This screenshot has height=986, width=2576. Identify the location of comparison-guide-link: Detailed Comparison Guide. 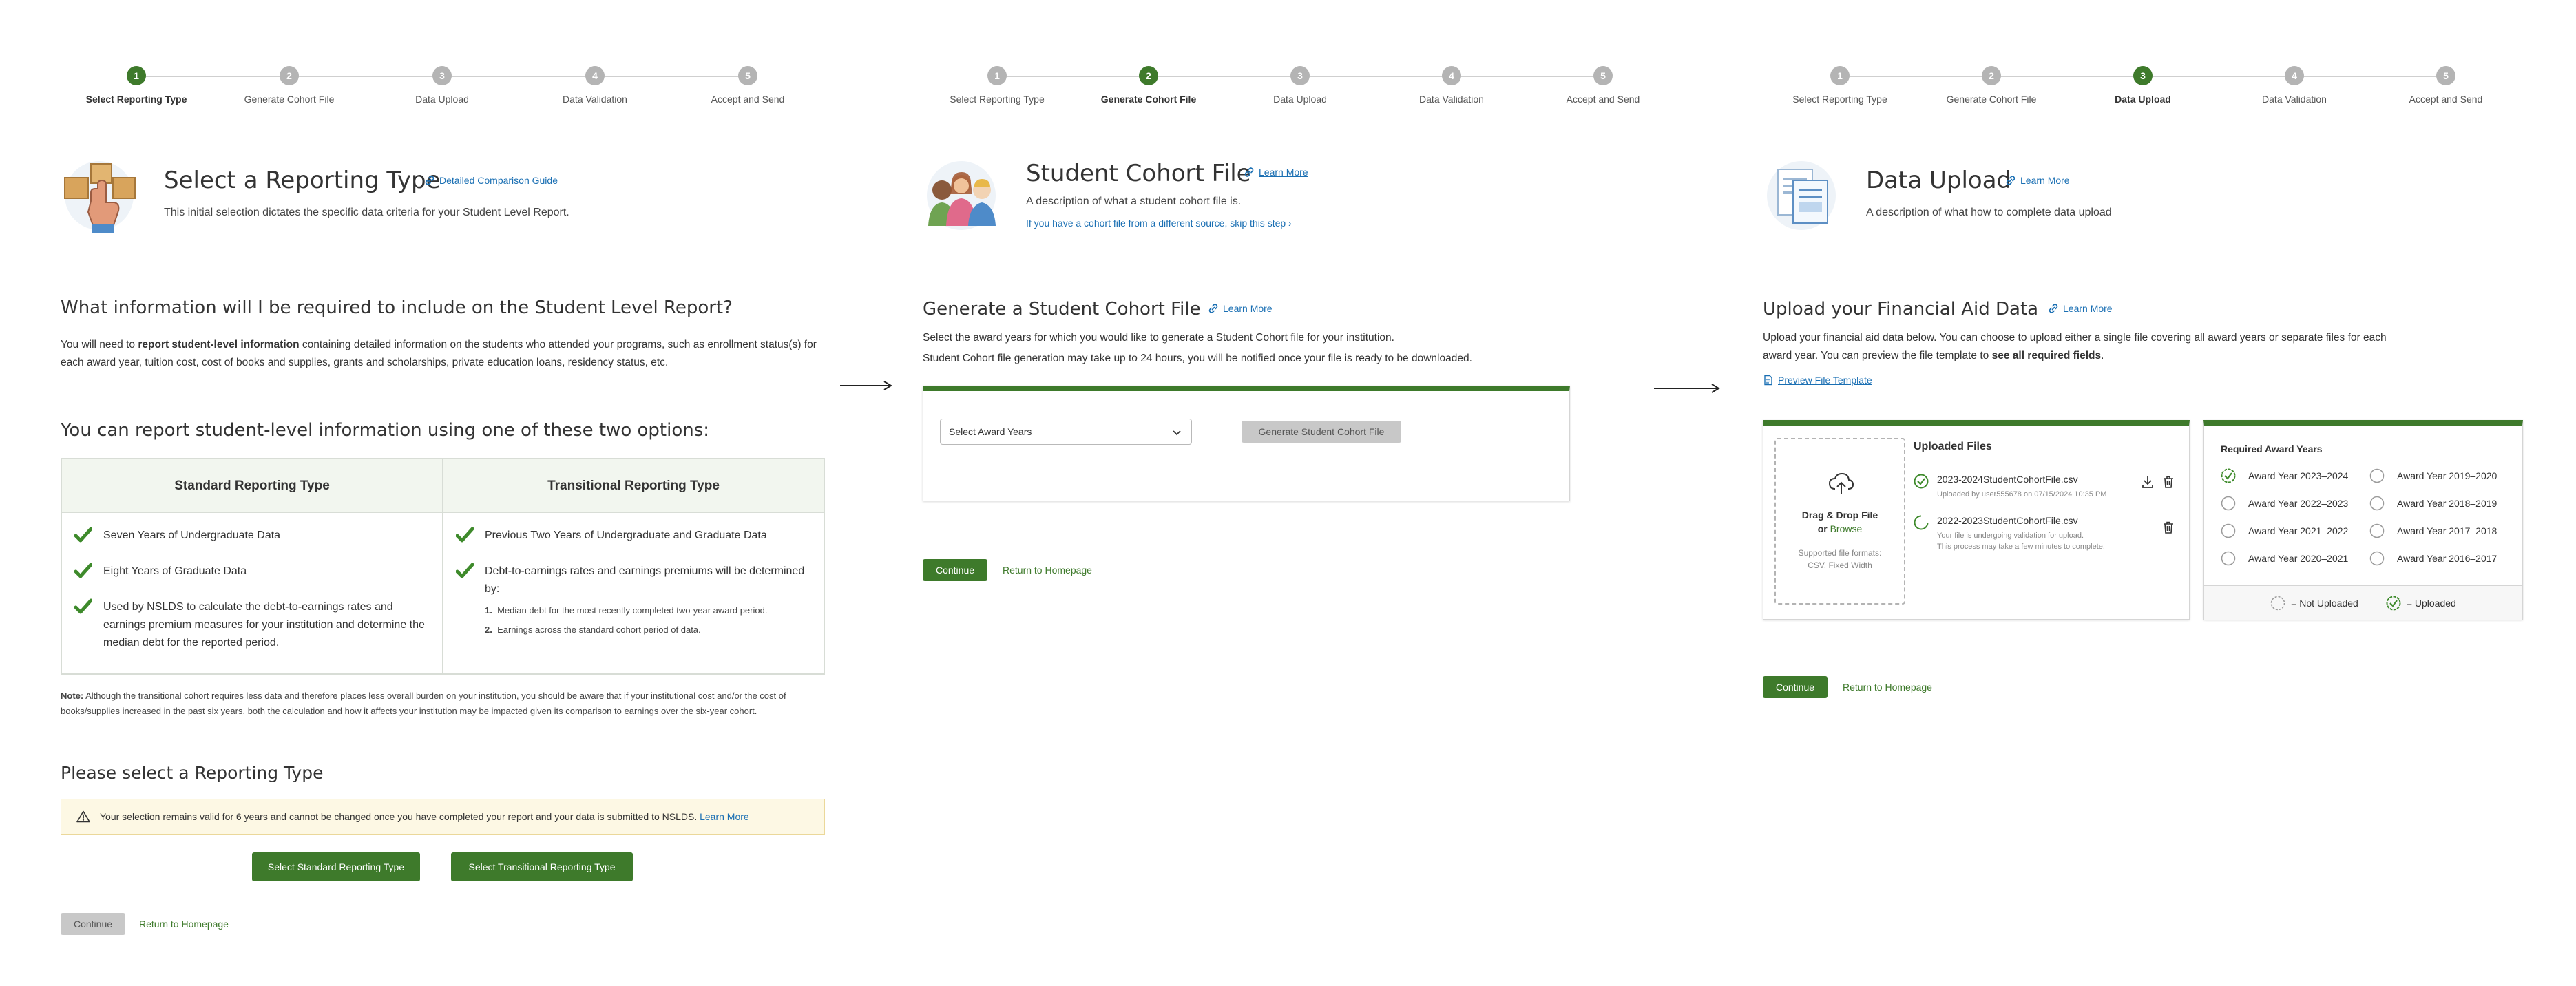
(491, 180).